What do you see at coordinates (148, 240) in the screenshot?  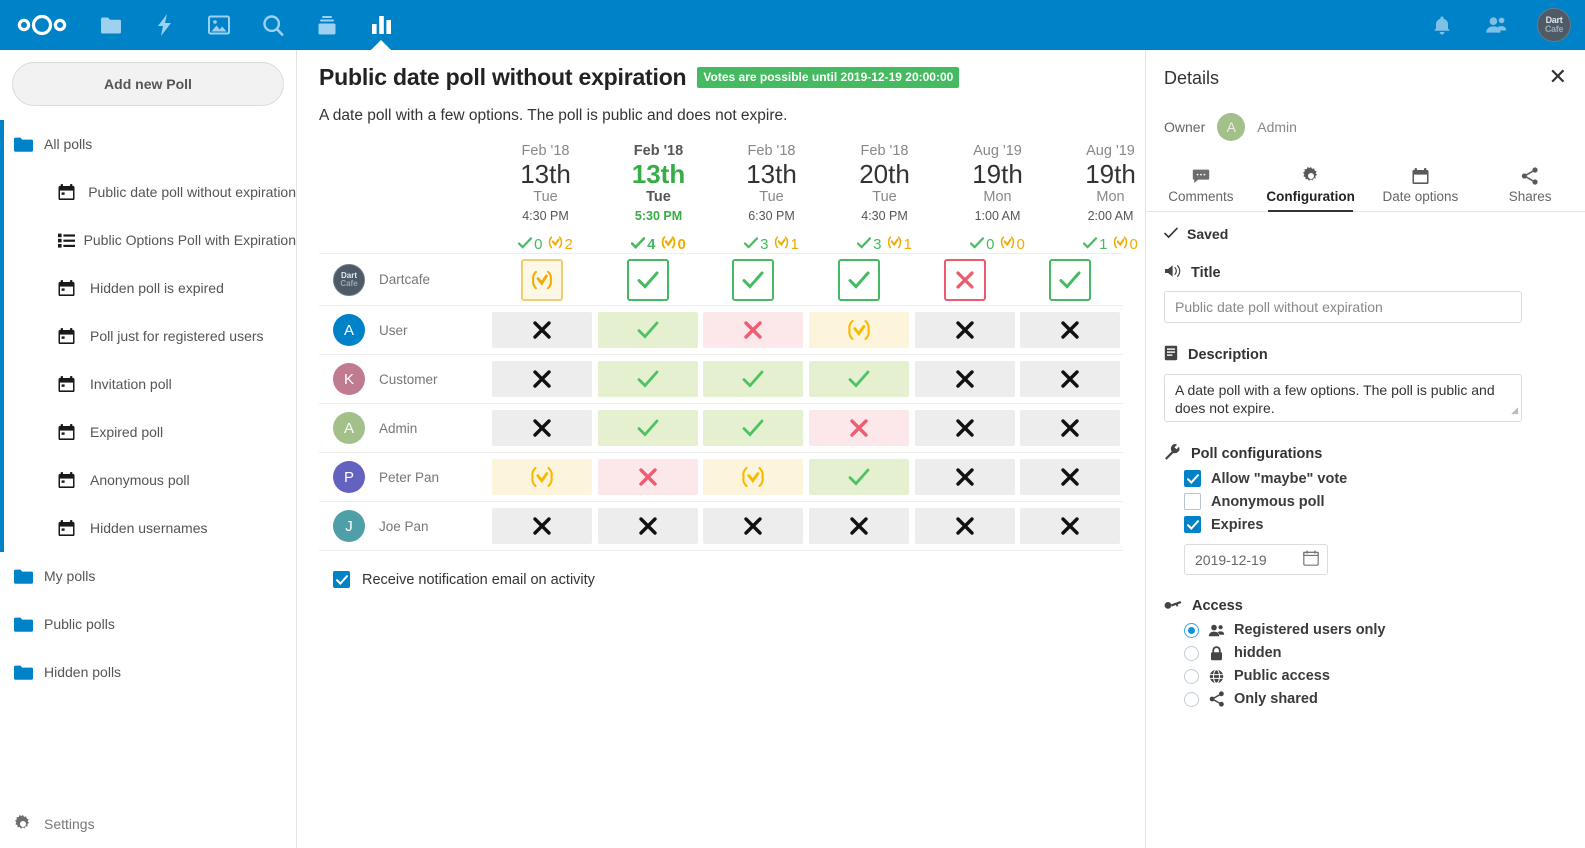 I see `sidebar-item-public-options-poll-with-expiration: Public Options Poll with Expiration` at bounding box center [148, 240].